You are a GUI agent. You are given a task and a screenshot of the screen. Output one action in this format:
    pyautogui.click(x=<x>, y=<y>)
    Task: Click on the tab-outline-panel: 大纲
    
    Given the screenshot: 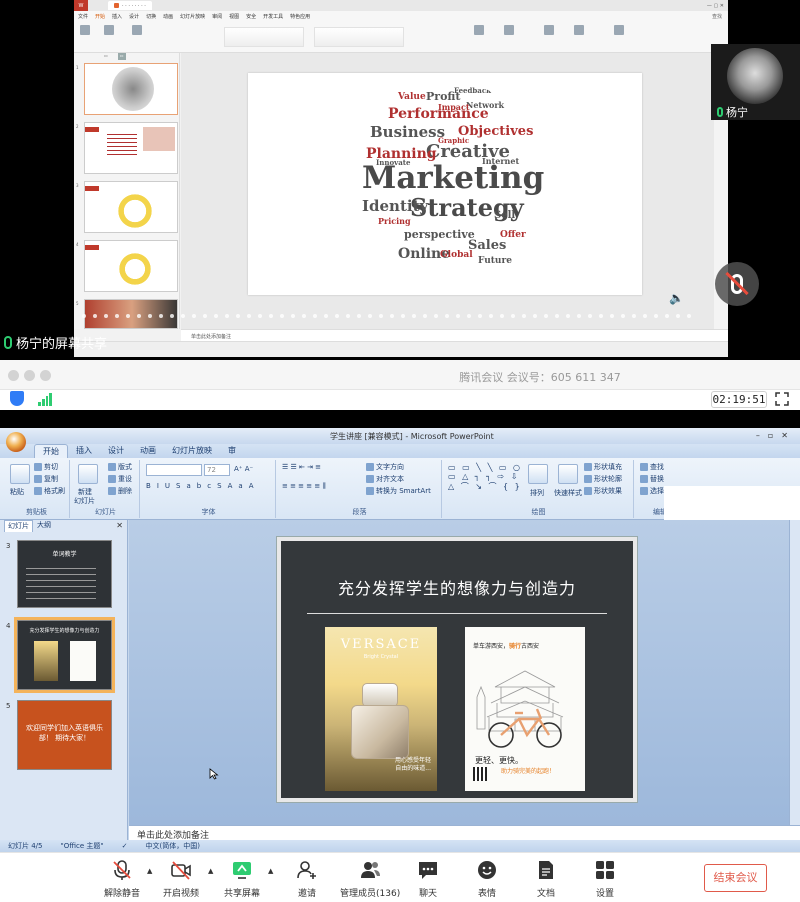 What is the action you would take?
    pyautogui.click(x=44, y=526)
    